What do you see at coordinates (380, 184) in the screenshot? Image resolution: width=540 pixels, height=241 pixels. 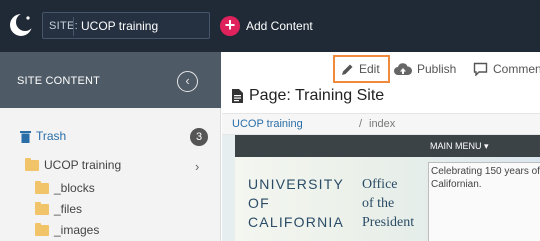 I see `office-line-1: Office` at bounding box center [380, 184].